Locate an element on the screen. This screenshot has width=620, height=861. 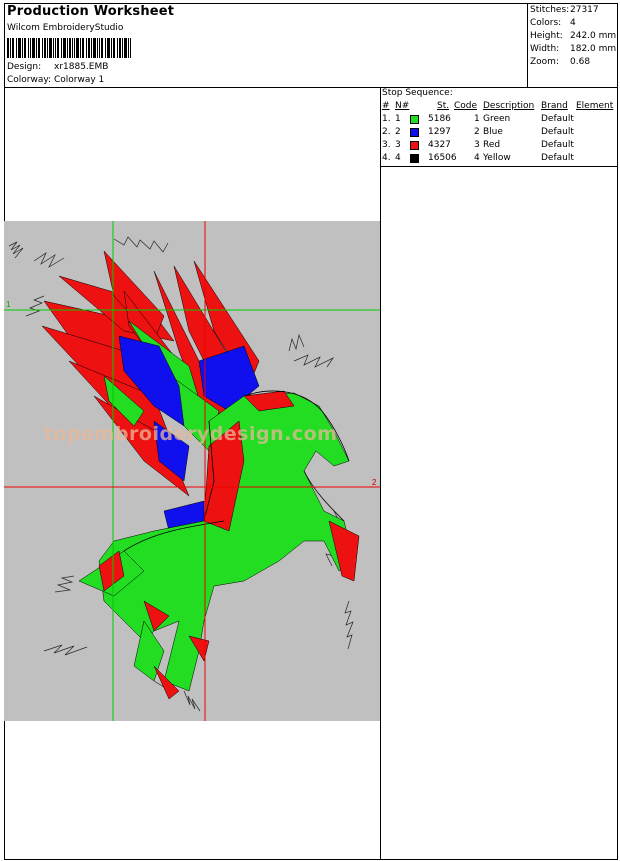
sequence-cell-num: 4. is located at coordinates (386, 158).